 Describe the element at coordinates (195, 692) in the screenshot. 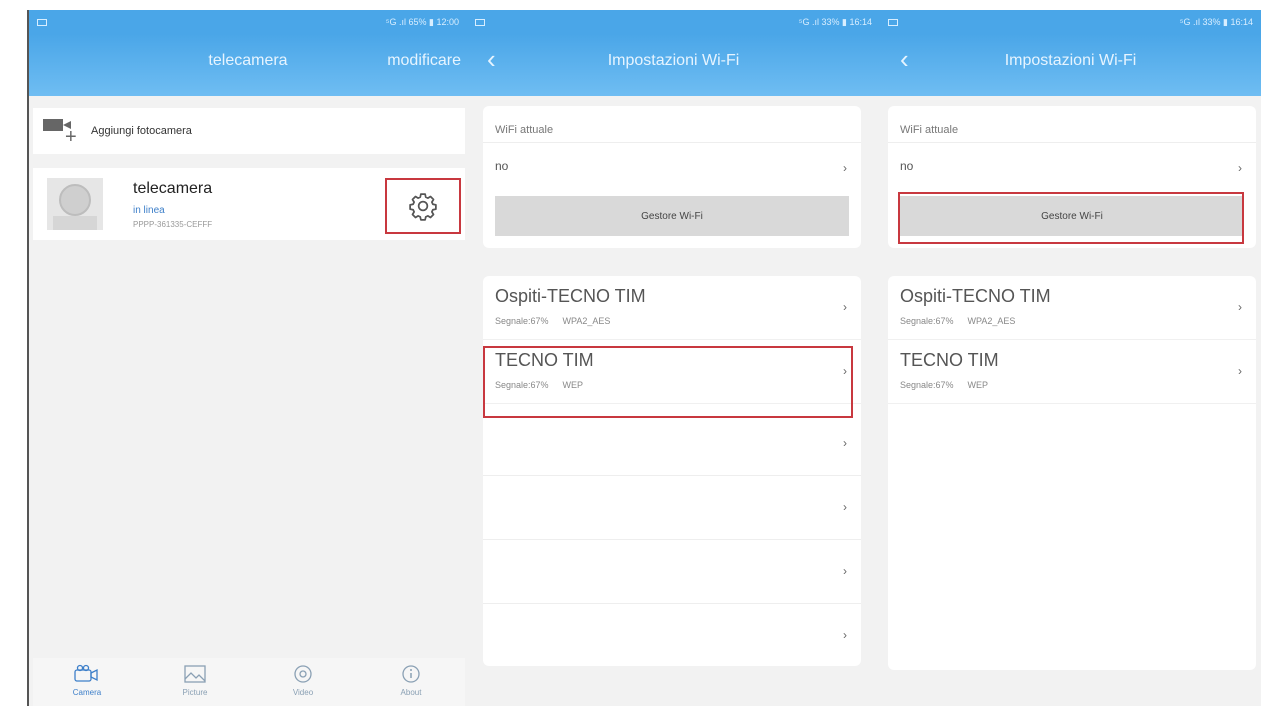

I see `tab-picture-label: Picture` at that location.